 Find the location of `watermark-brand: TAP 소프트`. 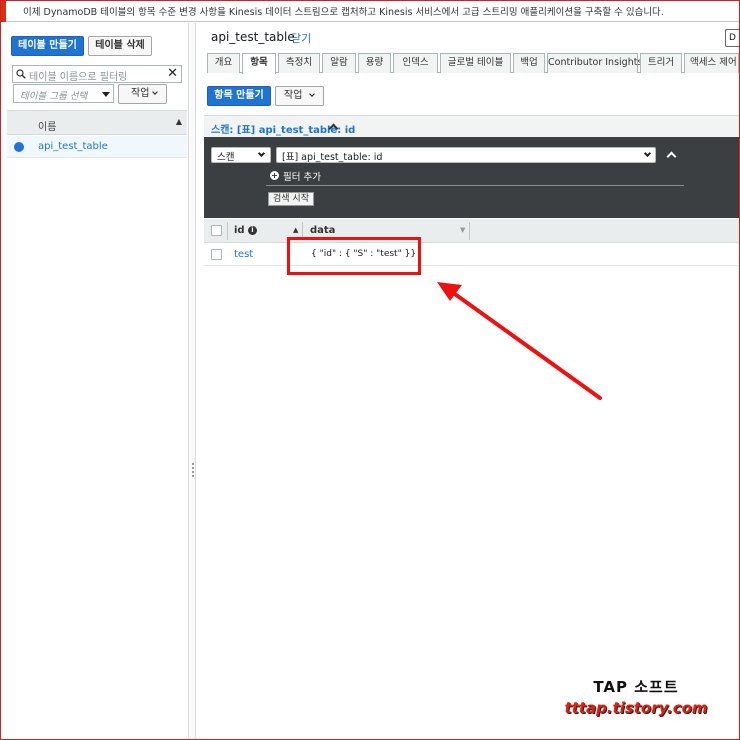

watermark-brand: TAP 소프트 is located at coordinates (636, 687).